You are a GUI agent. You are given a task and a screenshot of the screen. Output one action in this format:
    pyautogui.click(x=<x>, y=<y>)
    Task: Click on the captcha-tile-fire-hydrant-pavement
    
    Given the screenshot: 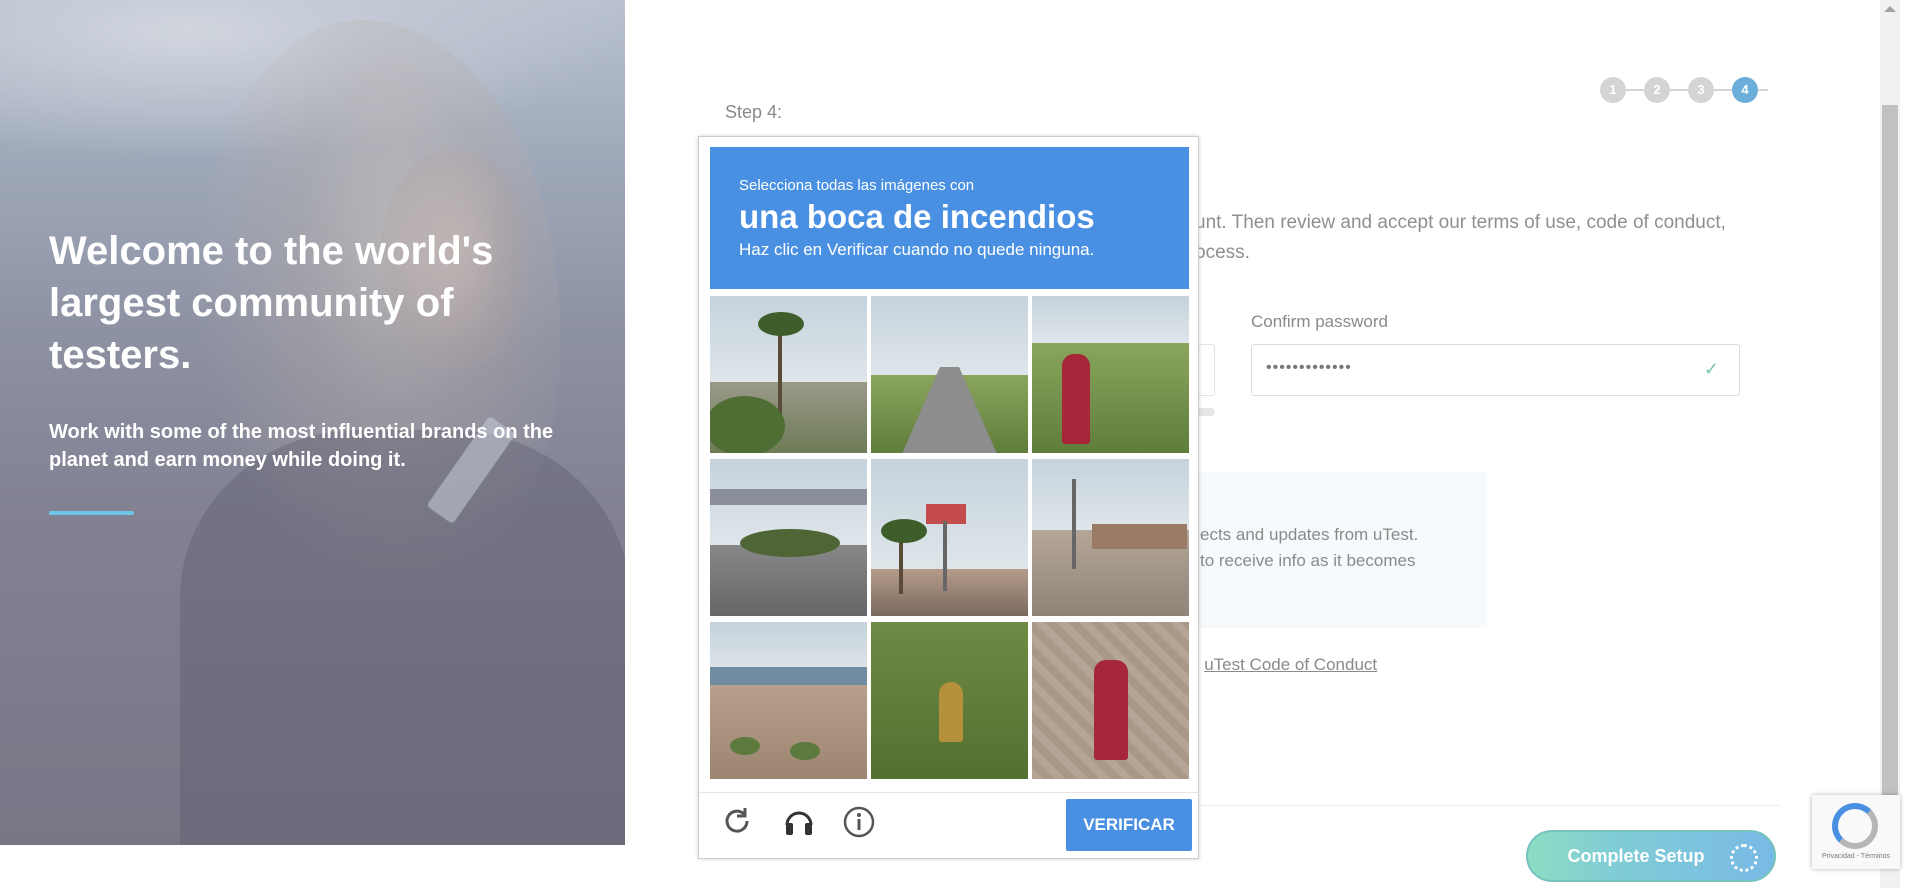 What is the action you would take?
    pyautogui.click(x=1110, y=700)
    